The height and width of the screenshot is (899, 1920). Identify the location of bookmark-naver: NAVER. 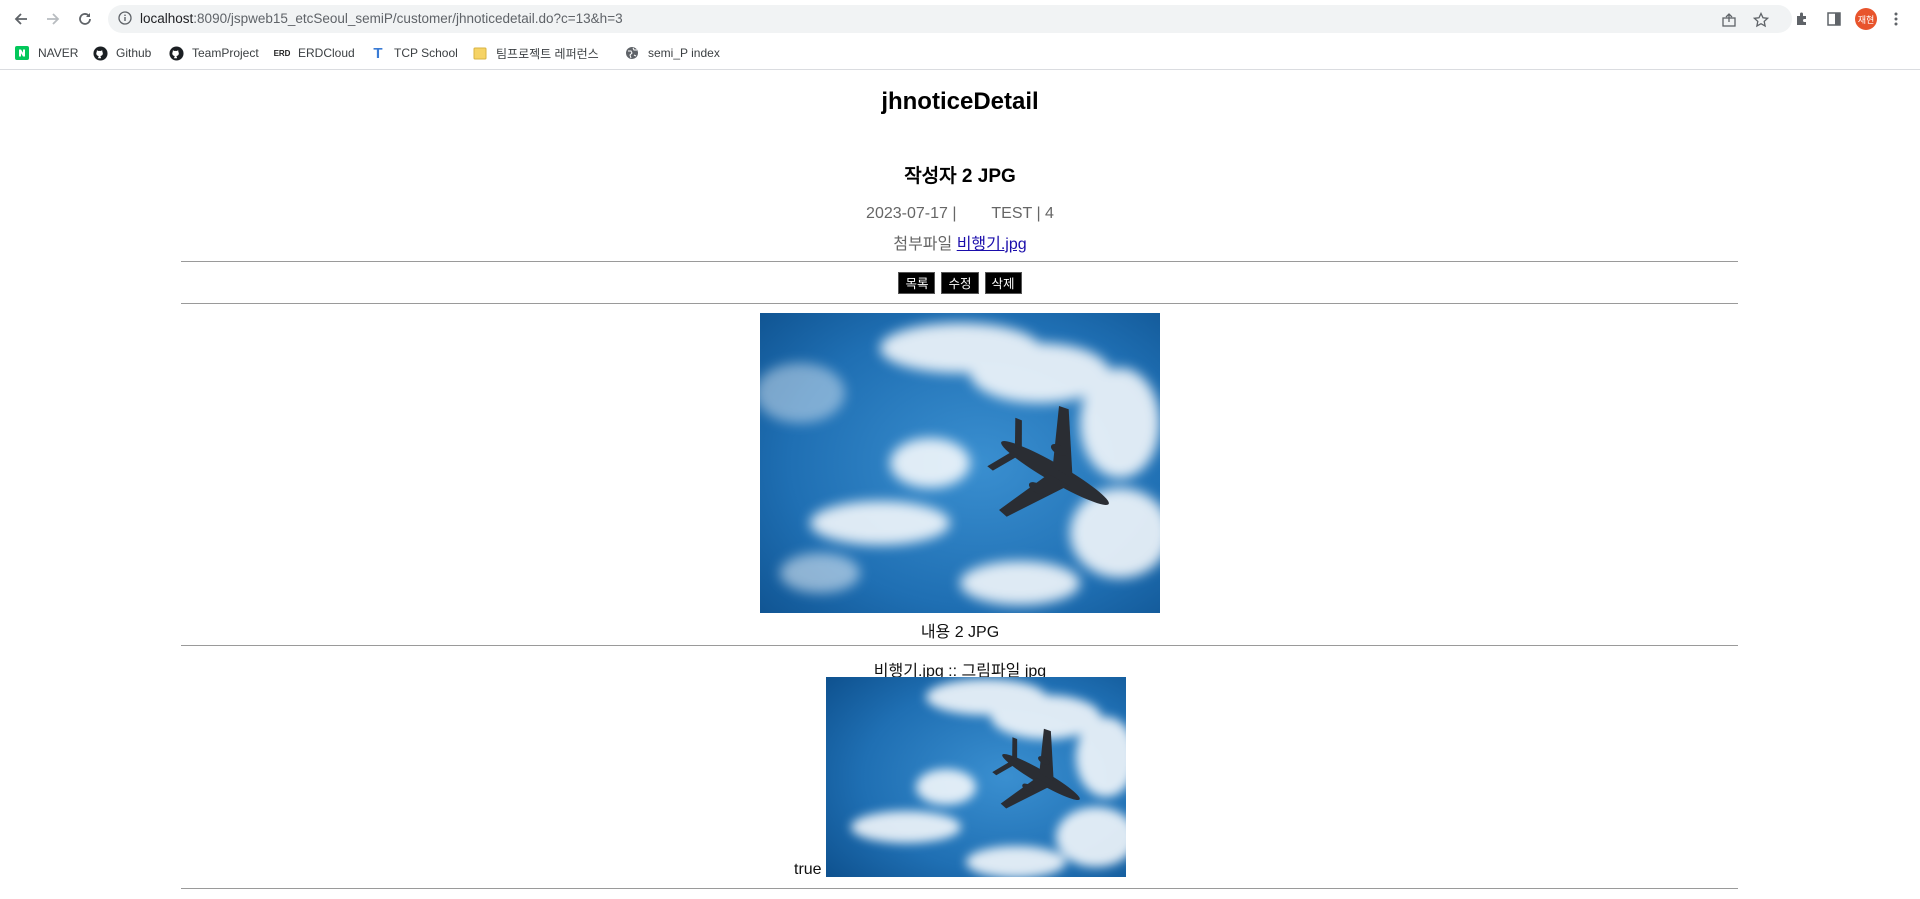
(46, 53).